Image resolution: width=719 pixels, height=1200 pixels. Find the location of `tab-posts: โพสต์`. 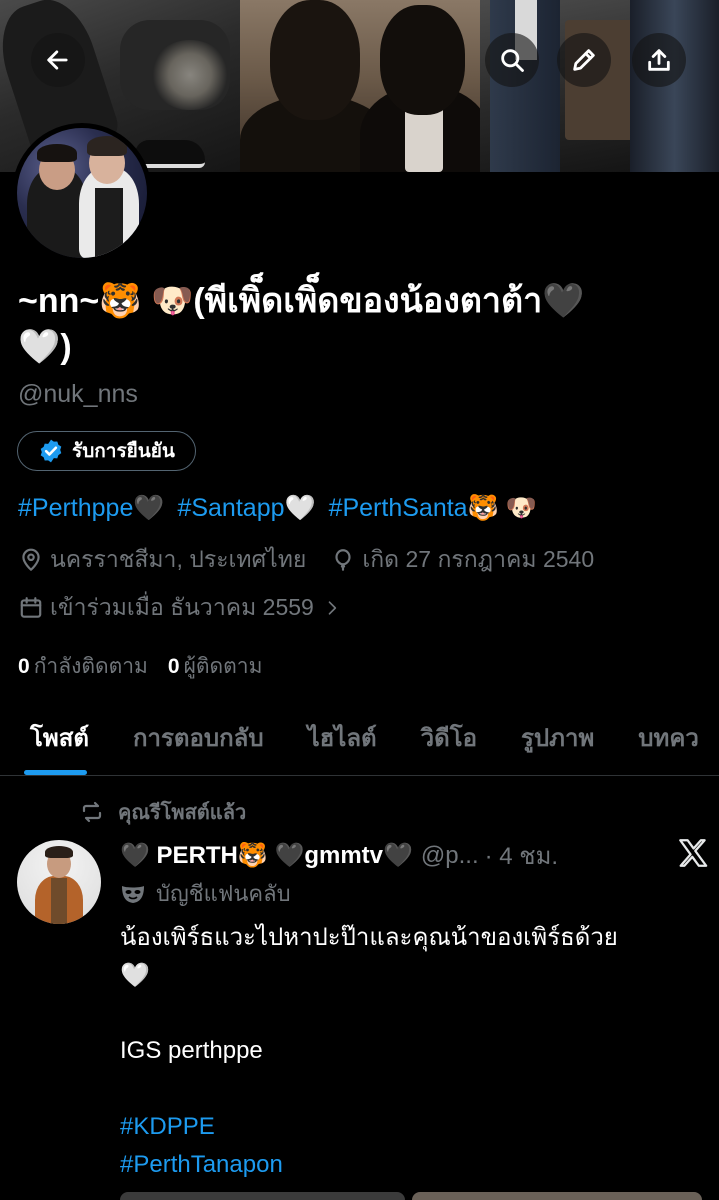

tab-posts: โพสต์ is located at coordinates (55, 737).